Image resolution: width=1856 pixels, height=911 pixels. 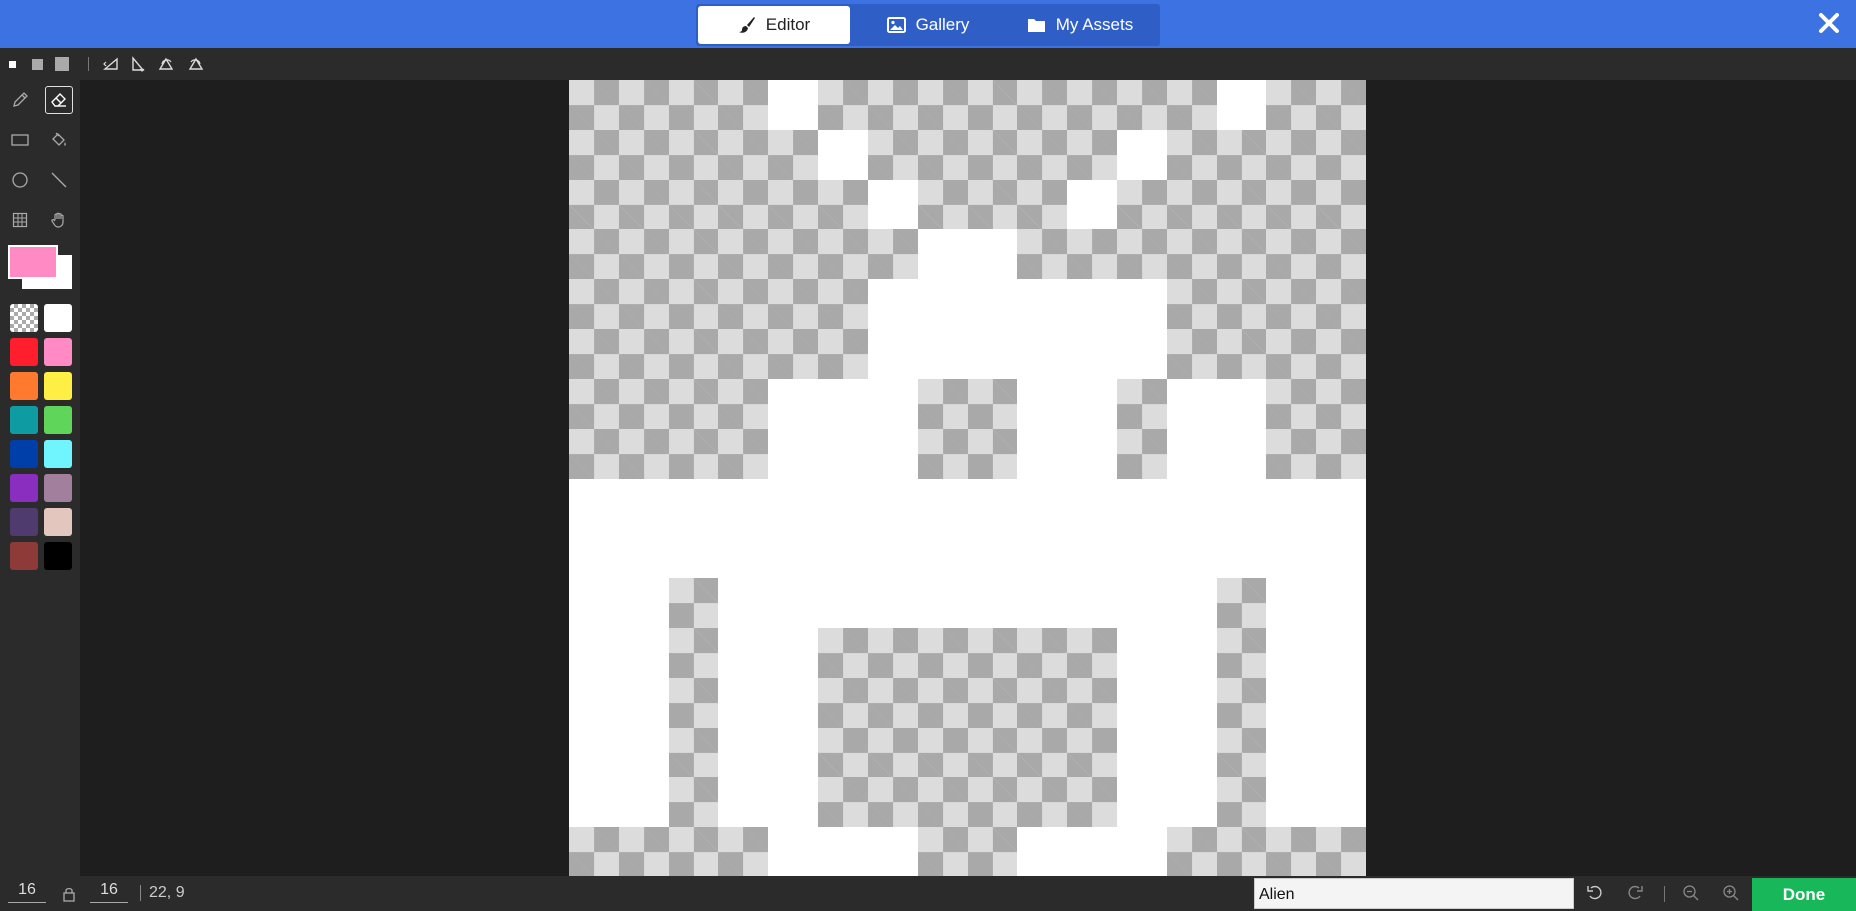 I want to click on marquee-tool, so click(x=20, y=220).